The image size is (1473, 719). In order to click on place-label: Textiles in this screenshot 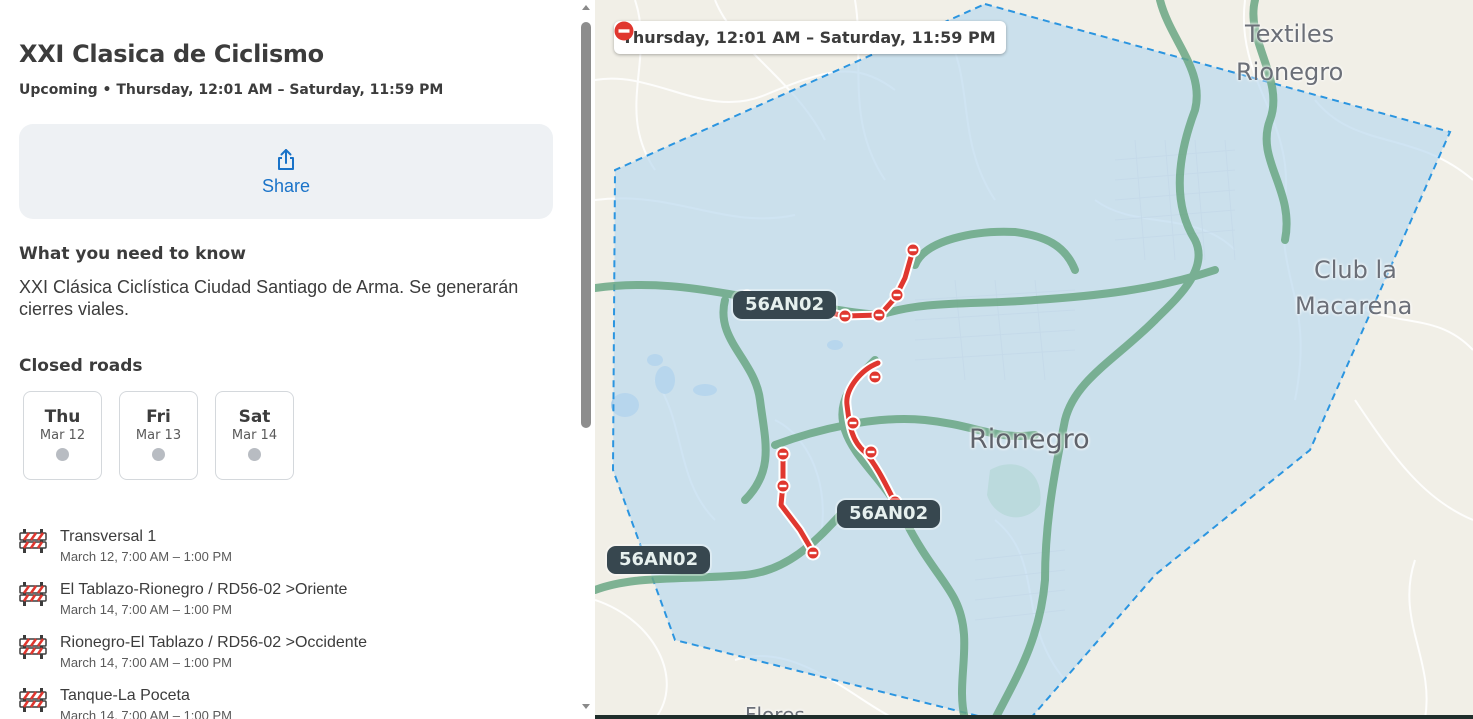, I will do `click(1290, 34)`.